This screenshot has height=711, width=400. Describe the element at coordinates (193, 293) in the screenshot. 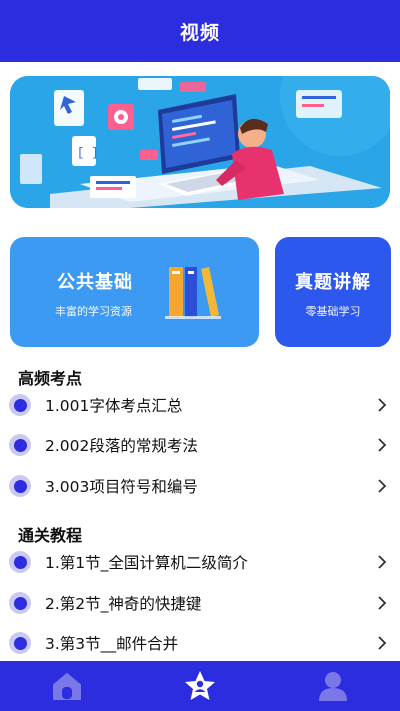

I see `books-icon` at that location.